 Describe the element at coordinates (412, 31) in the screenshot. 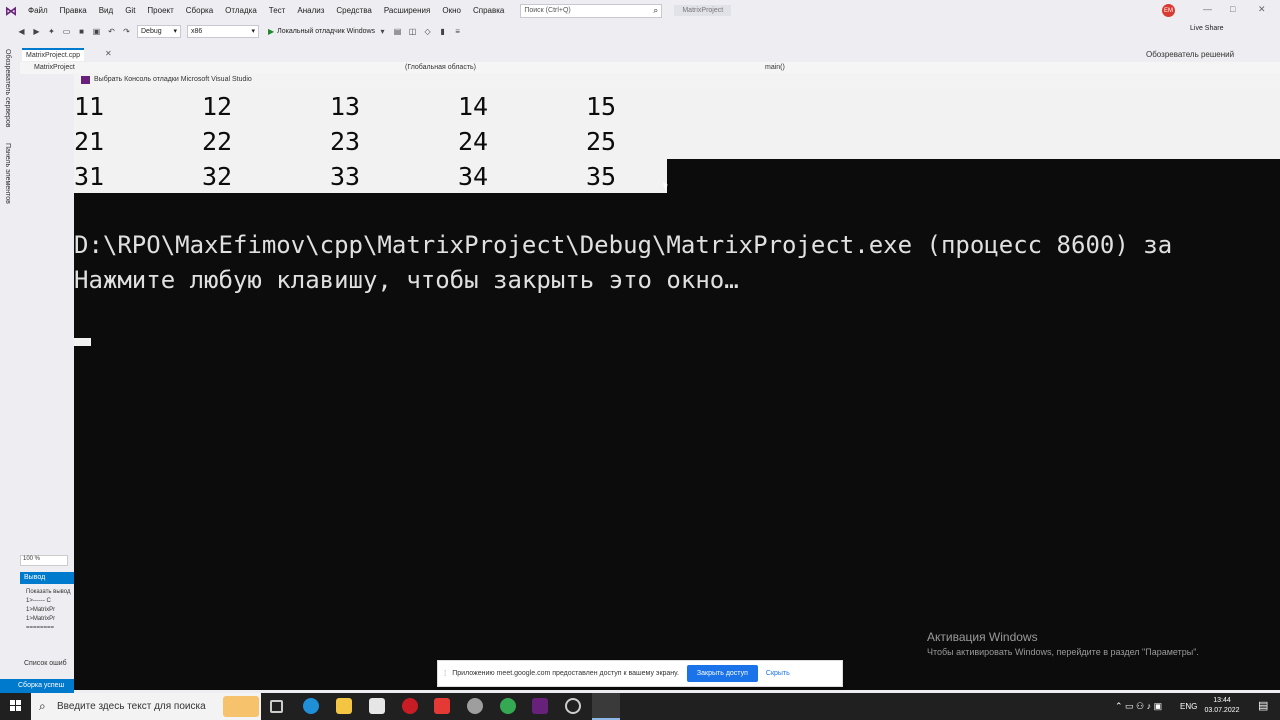

I see `diagnostics-icon: ◫` at that location.